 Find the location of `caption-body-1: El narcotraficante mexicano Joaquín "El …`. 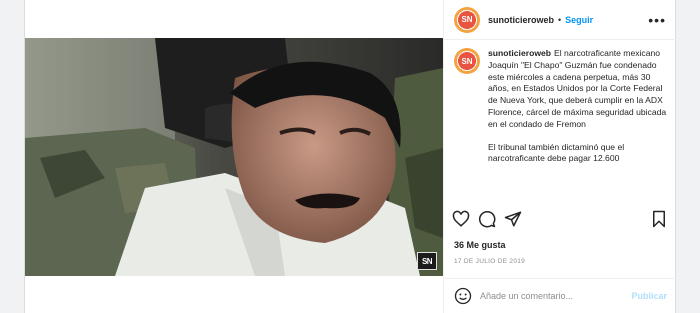

caption-body-1: El narcotraficante mexicano Joaquín "El … is located at coordinates (577, 88).